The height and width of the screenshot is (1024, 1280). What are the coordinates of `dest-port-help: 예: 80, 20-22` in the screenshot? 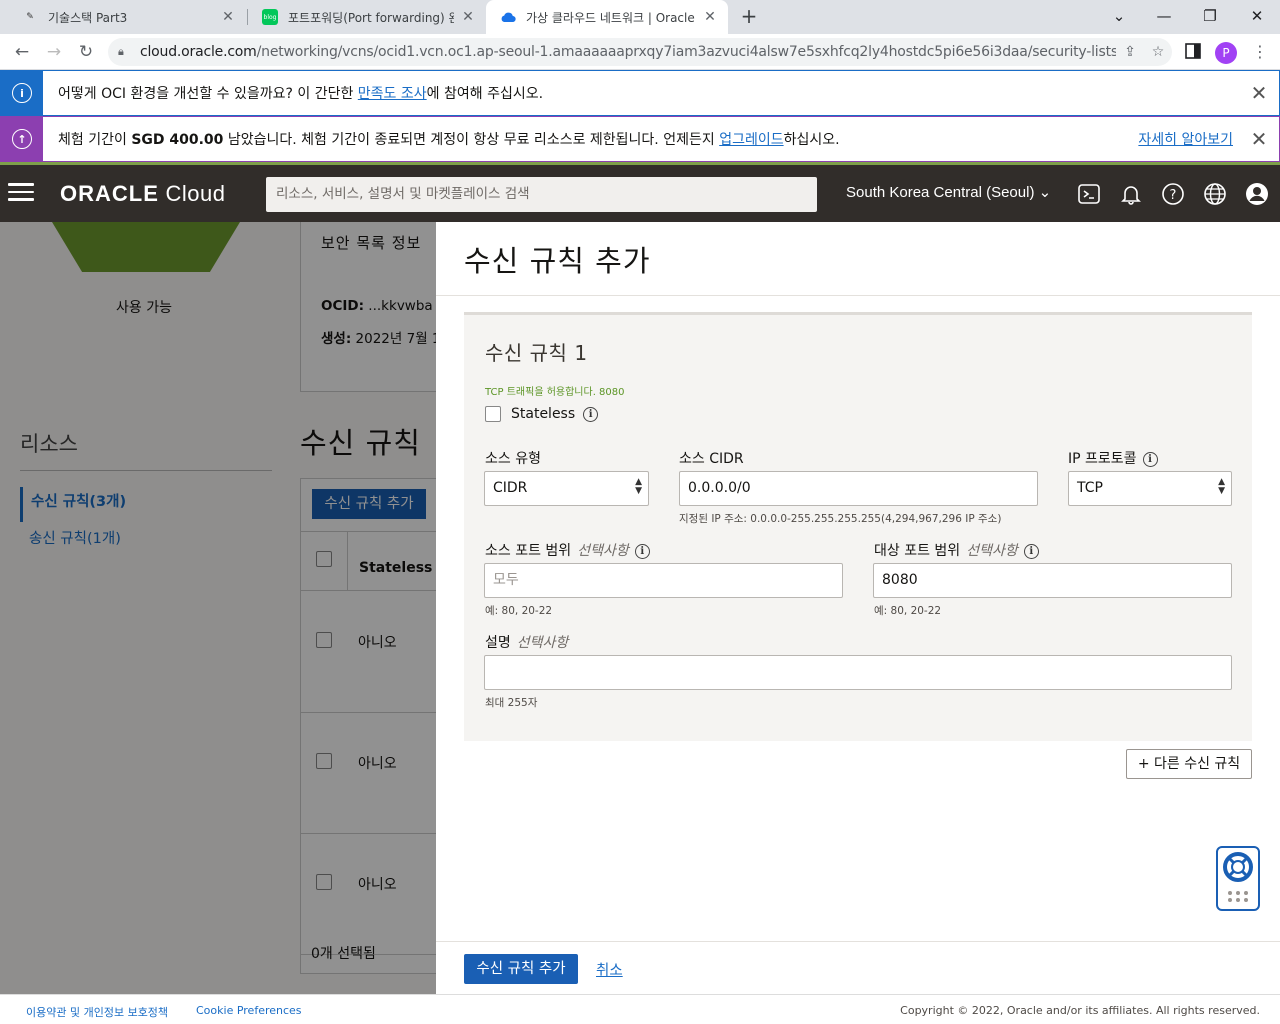 It's located at (908, 611).